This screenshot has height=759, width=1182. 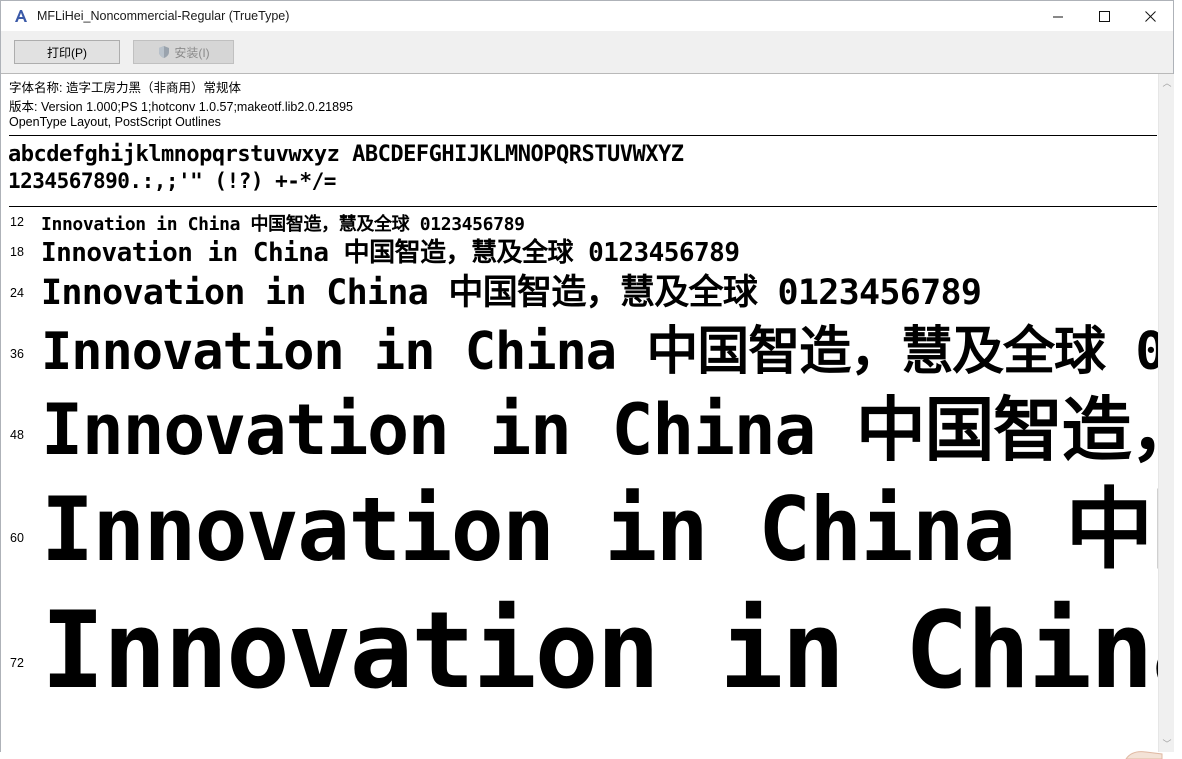 What do you see at coordinates (17, 354) in the screenshot?
I see `sample-size-label: 36` at bounding box center [17, 354].